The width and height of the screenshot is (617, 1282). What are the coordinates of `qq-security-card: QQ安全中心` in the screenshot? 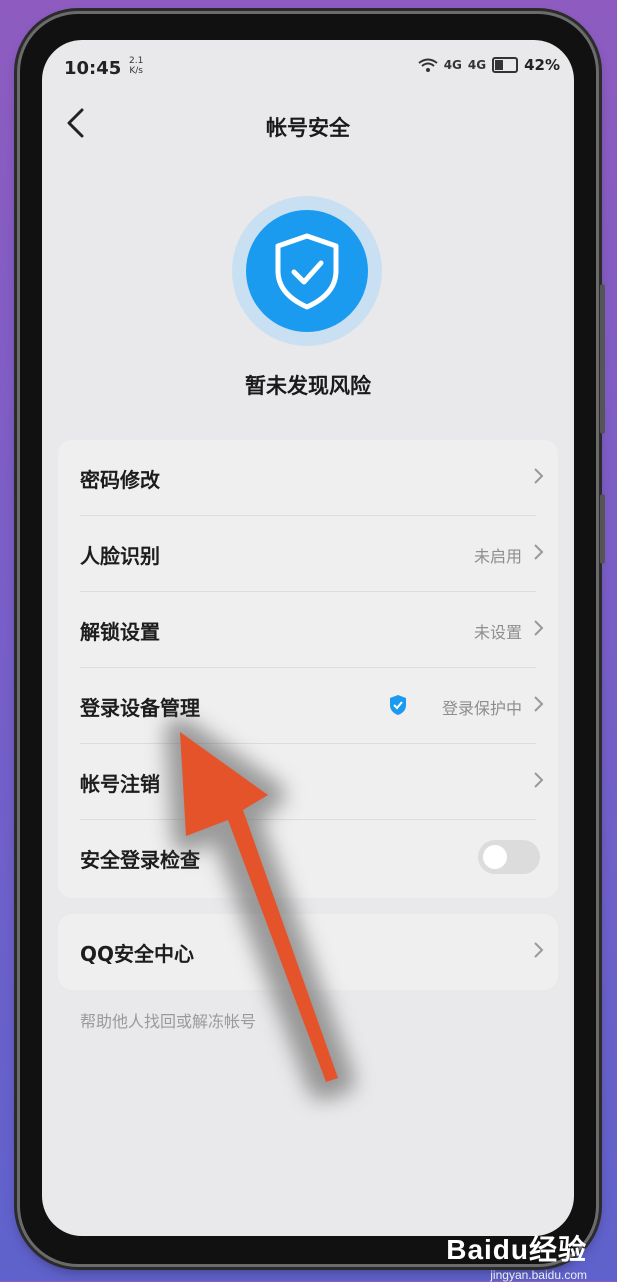 It's located at (308, 952).